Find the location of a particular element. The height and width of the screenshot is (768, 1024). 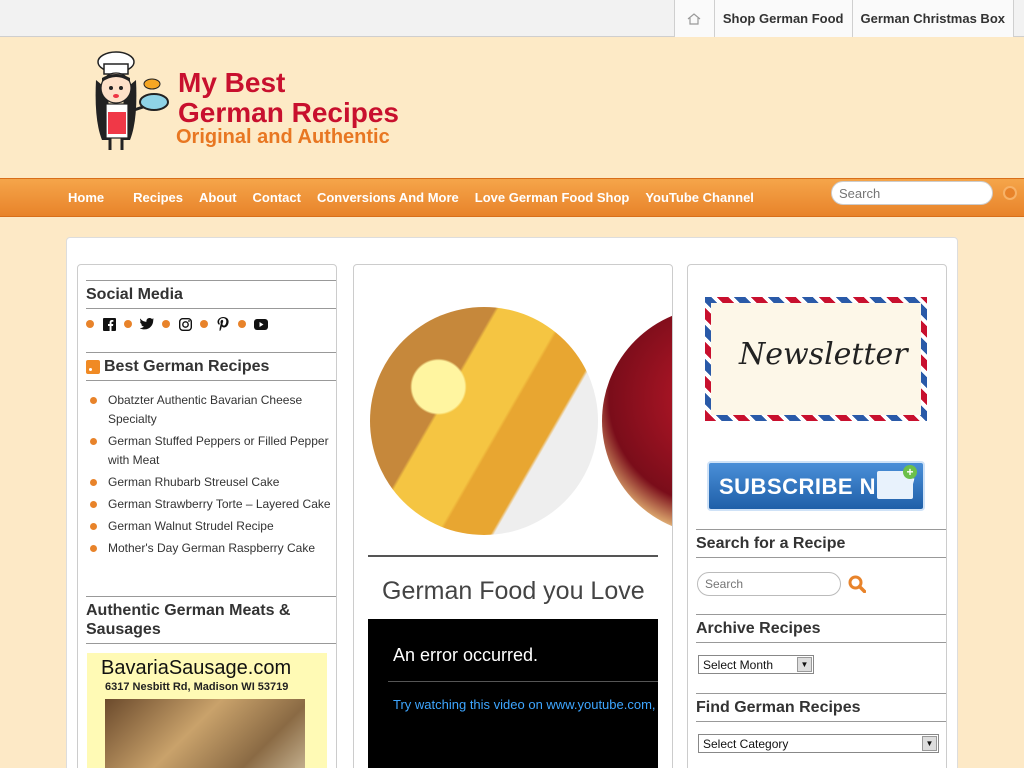

top-navigation: Shop German Food German Christmas Box is located at coordinates (843, 18).